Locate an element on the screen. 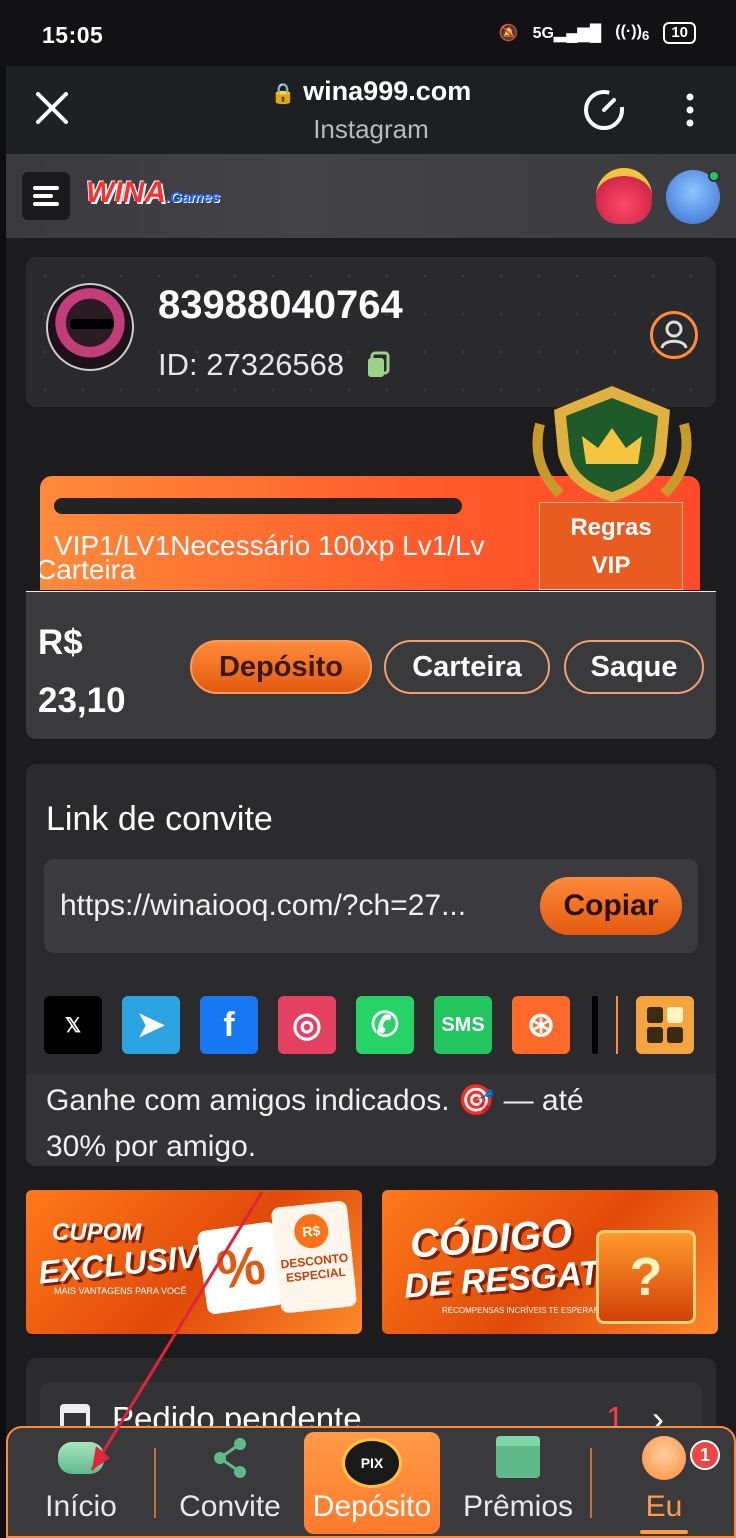 The width and height of the screenshot is (736, 1538). url-text: wina999.com is located at coordinates (387, 91).